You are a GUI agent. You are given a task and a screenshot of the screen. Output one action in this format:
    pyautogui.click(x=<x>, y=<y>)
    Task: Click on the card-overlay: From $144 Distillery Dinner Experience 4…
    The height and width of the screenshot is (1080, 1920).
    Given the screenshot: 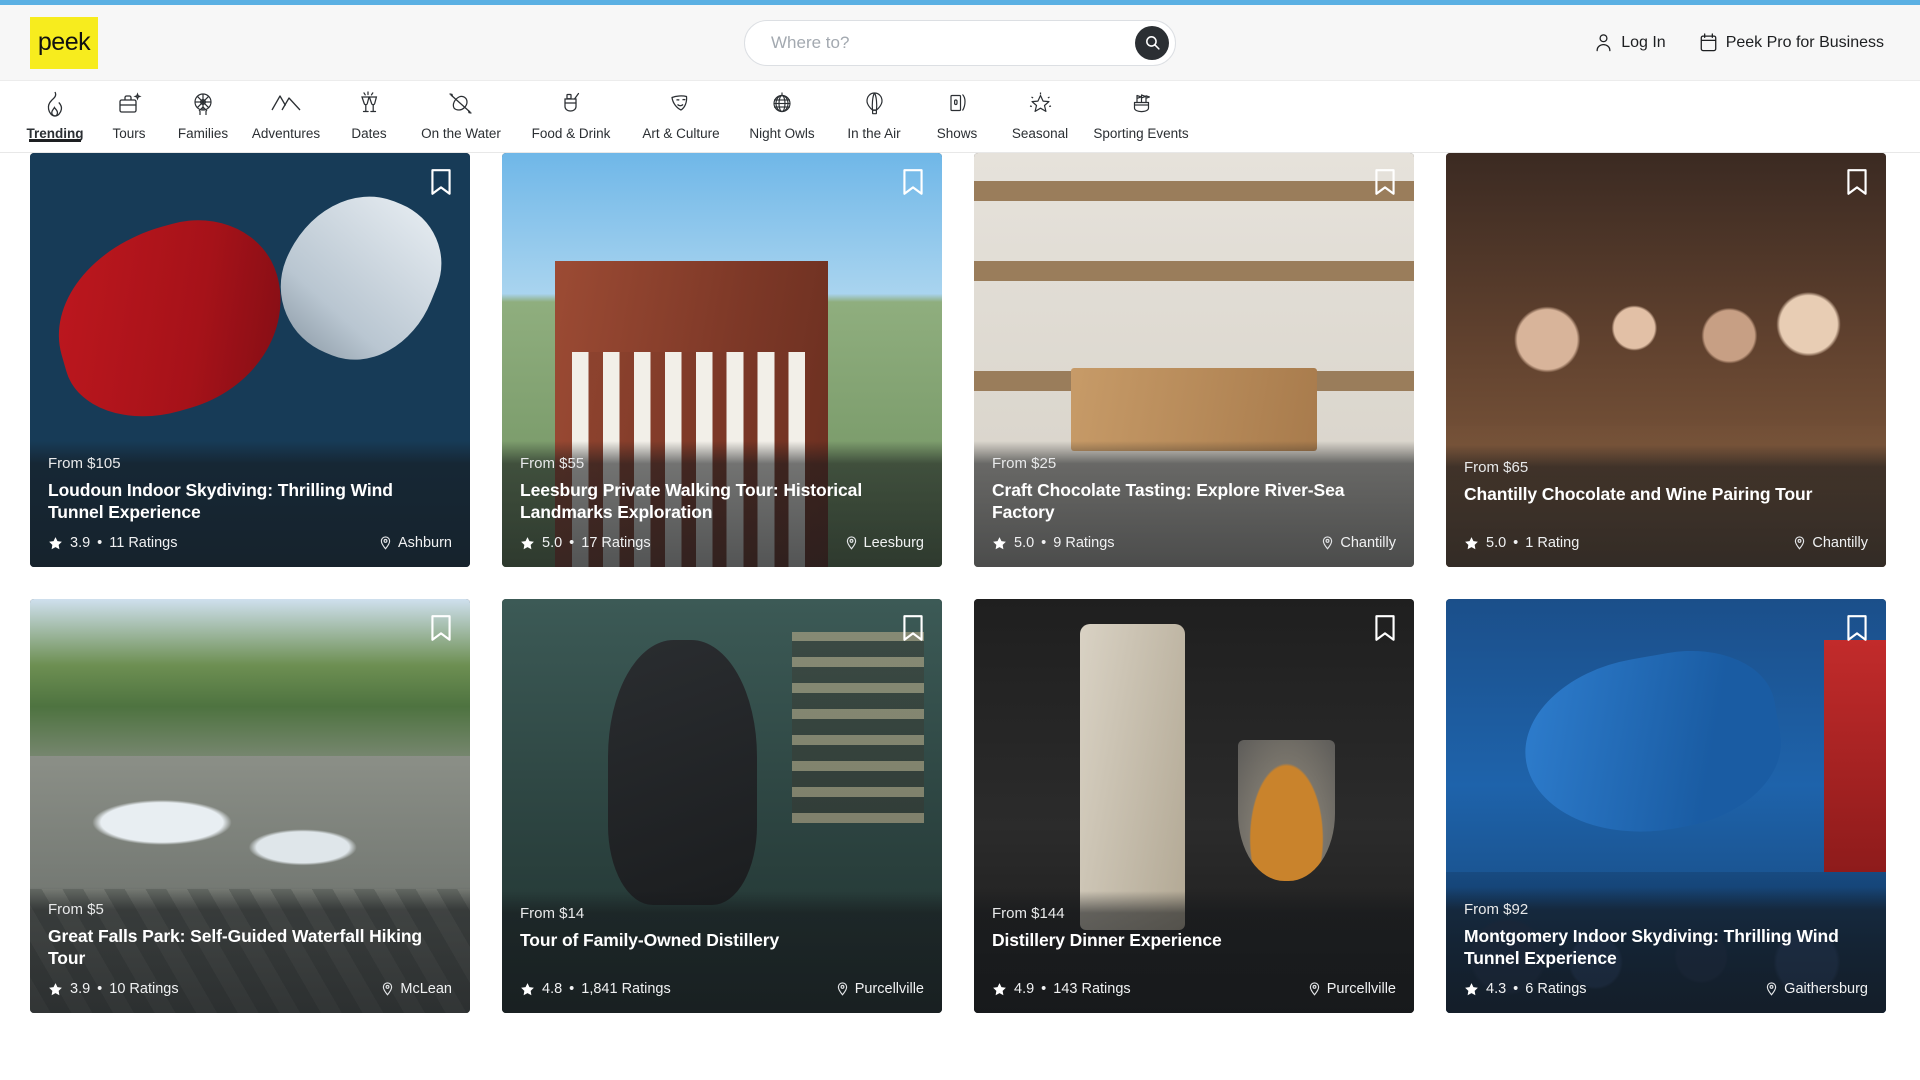 What is the action you would take?
    pyautogui.click(x=1194, y=952)
    